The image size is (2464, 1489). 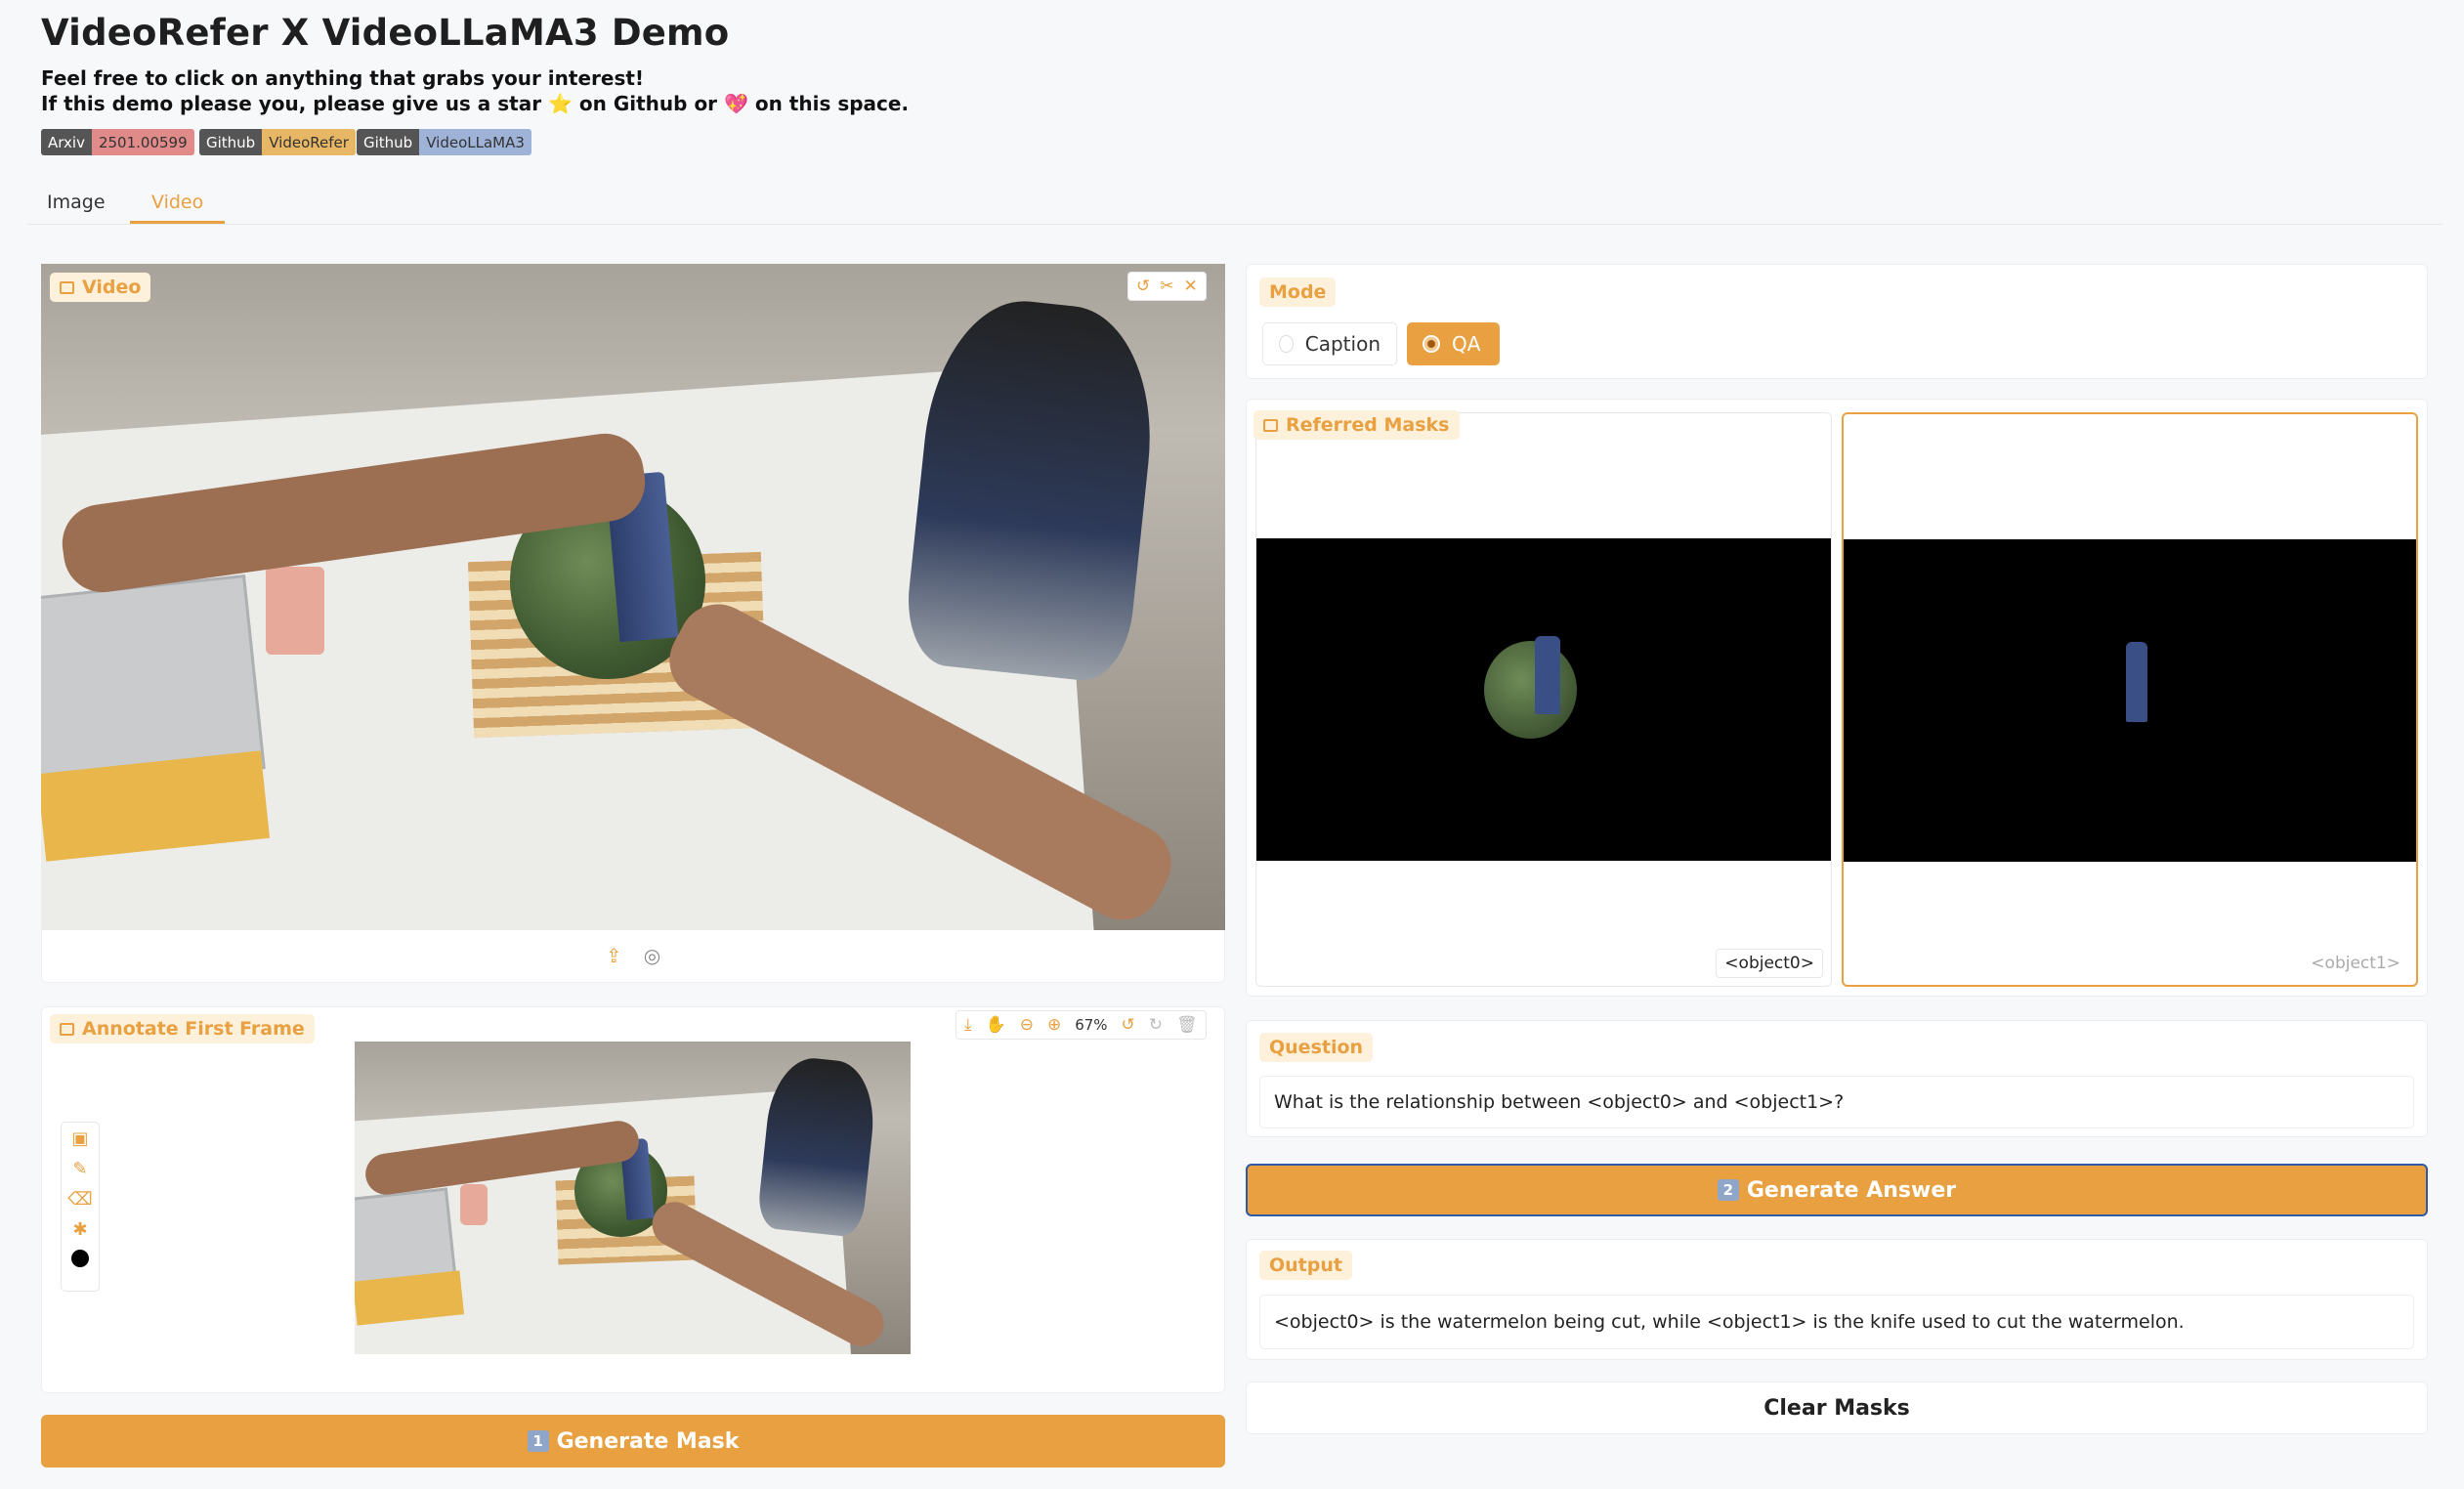 I want to click on question-label-text: Question, so click(x=1317, y=1048).